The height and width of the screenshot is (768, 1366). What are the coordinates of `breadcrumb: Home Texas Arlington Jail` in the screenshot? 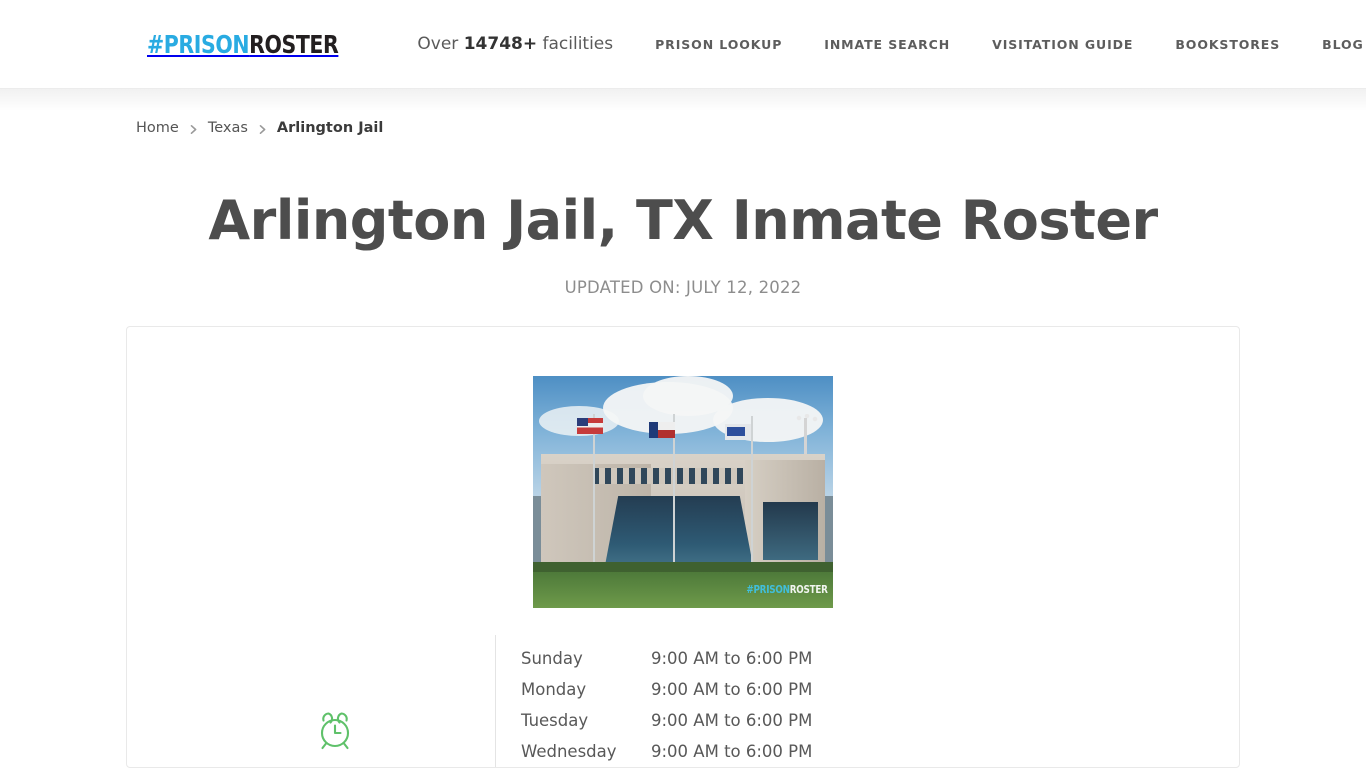 It's located at (751, 128).